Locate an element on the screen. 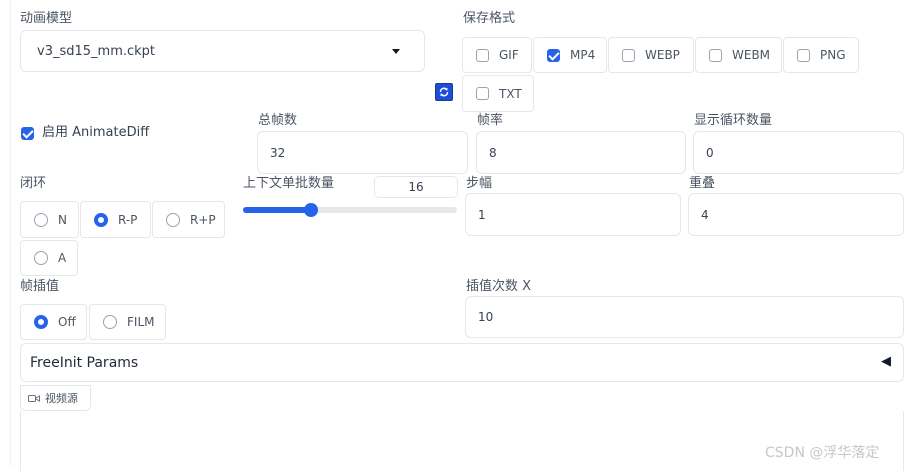 This screenshot has width=905, height=471. closed-loop-option-rplus: R+P is located at coordinates (188, 219).